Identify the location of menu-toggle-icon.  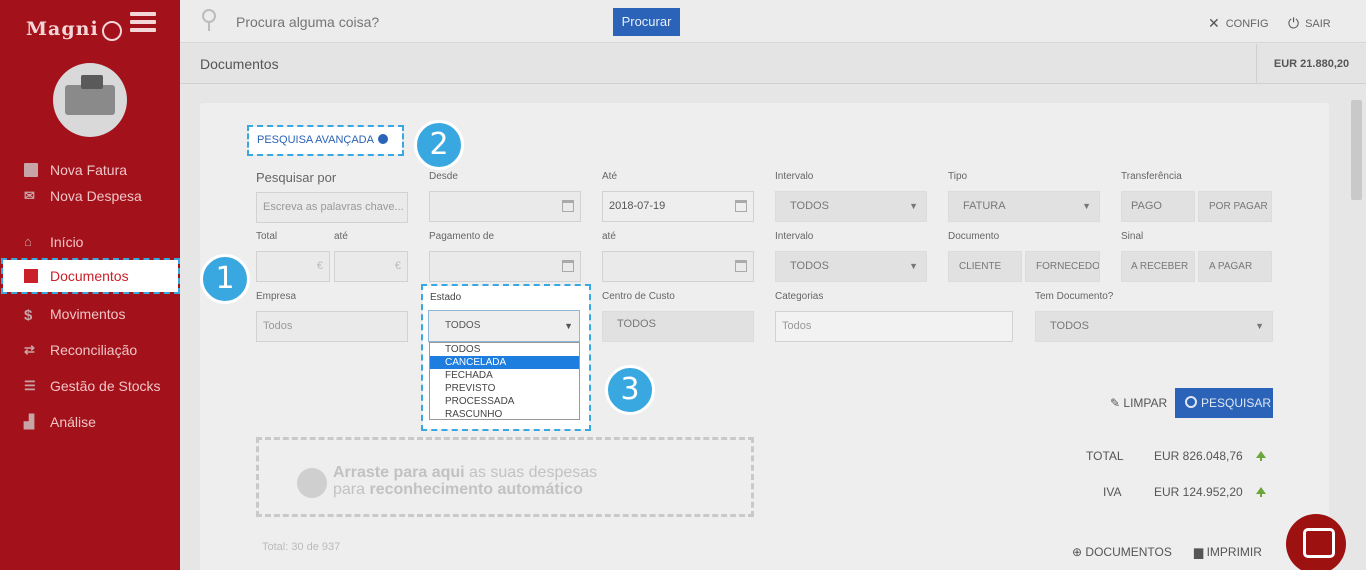
(143, 22).